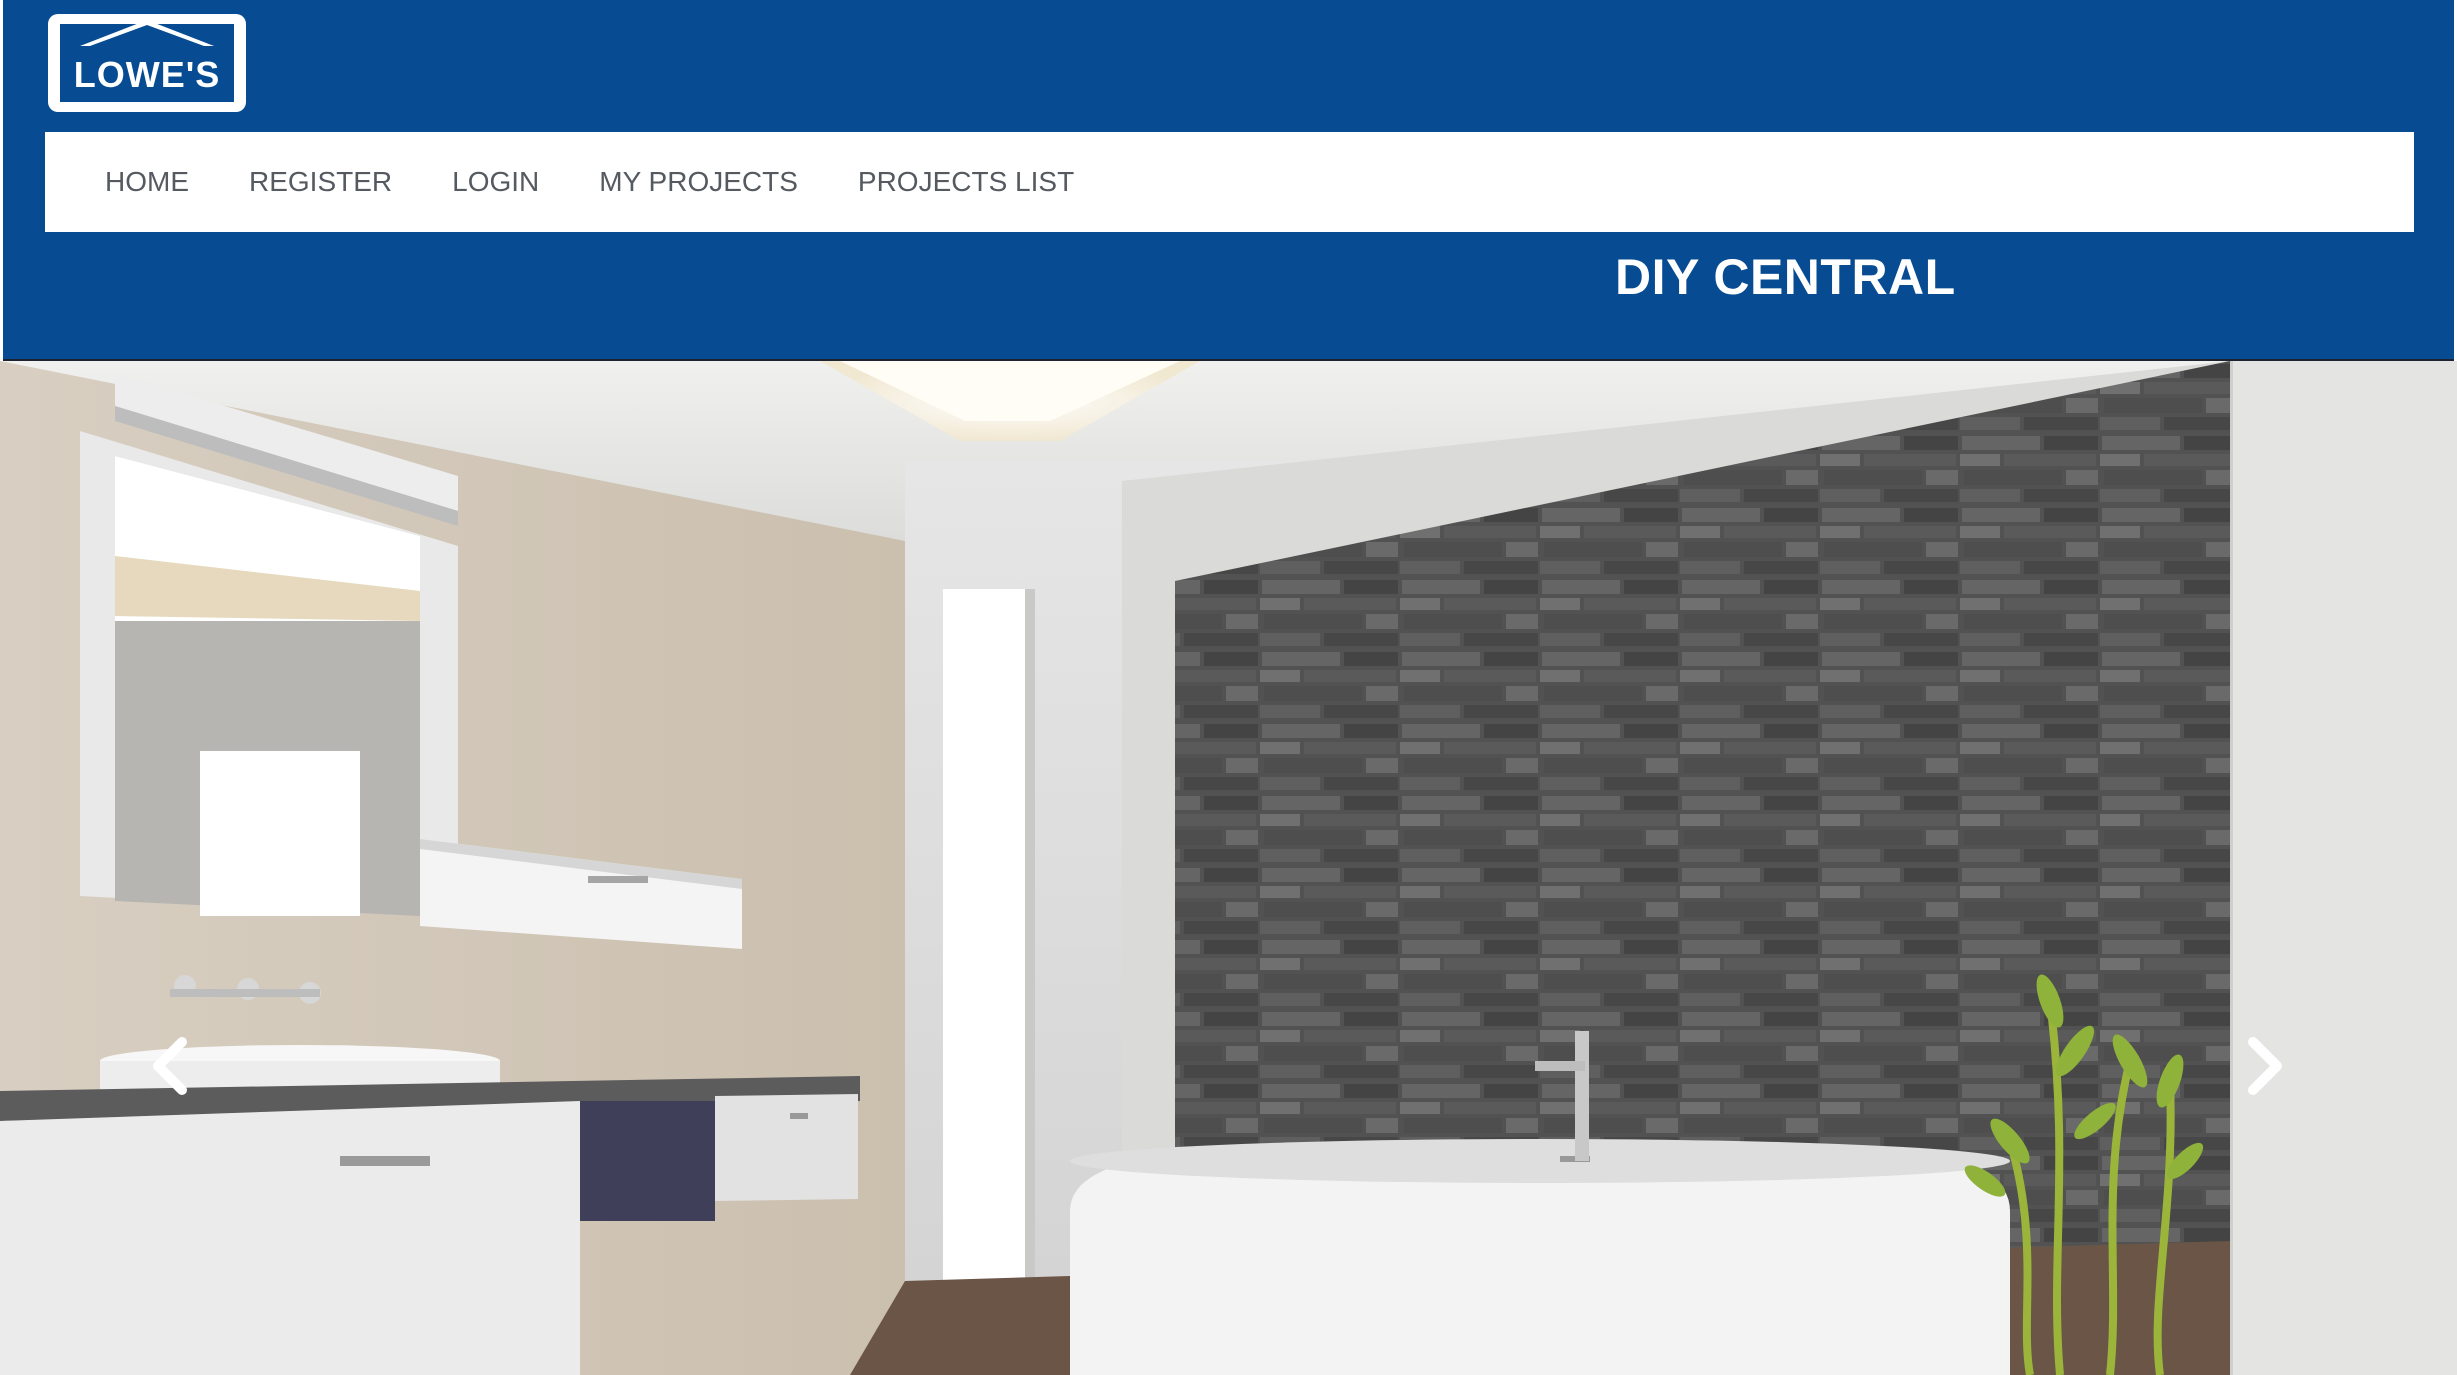 The height and width of the screenshot is (1375, 2457). What do you see at coordinates (698, 182) in the screenshot?
I see `nav-item-my-projects: MY PROJECTS` at bounding box center [698, 182].